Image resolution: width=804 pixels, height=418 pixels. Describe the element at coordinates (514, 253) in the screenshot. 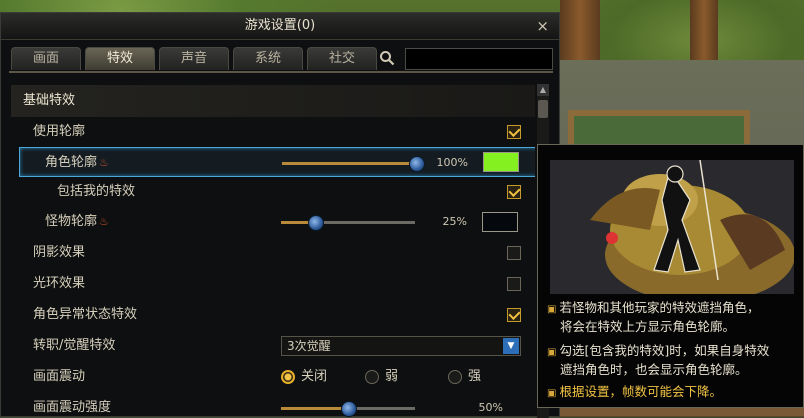

I see `shadow-effect-checkbox` at that location.